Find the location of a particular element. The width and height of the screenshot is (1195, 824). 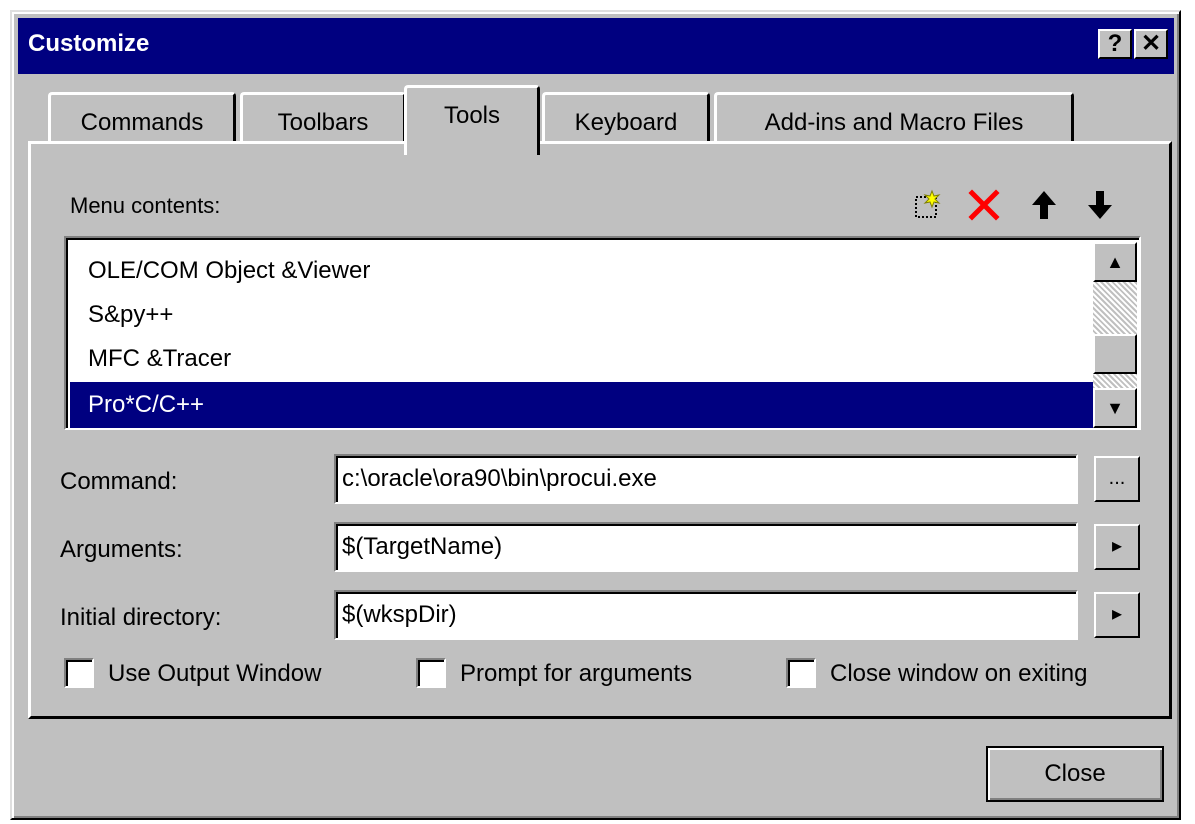

command-field: c:\oracle\ora90\bin\procui.exe is located at coordinates (706, 479).